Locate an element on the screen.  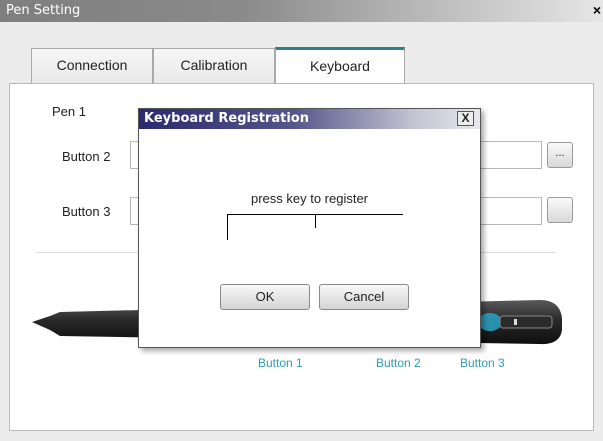
button3-caption: Button 3 is located at coordinates (482, 363).